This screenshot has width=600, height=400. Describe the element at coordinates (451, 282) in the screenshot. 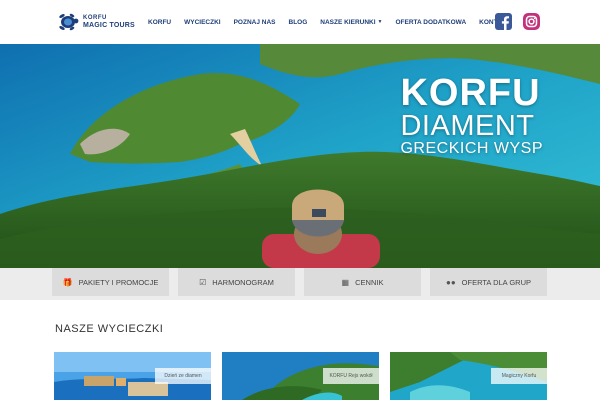

I see `users-icon: ●●` at that location.